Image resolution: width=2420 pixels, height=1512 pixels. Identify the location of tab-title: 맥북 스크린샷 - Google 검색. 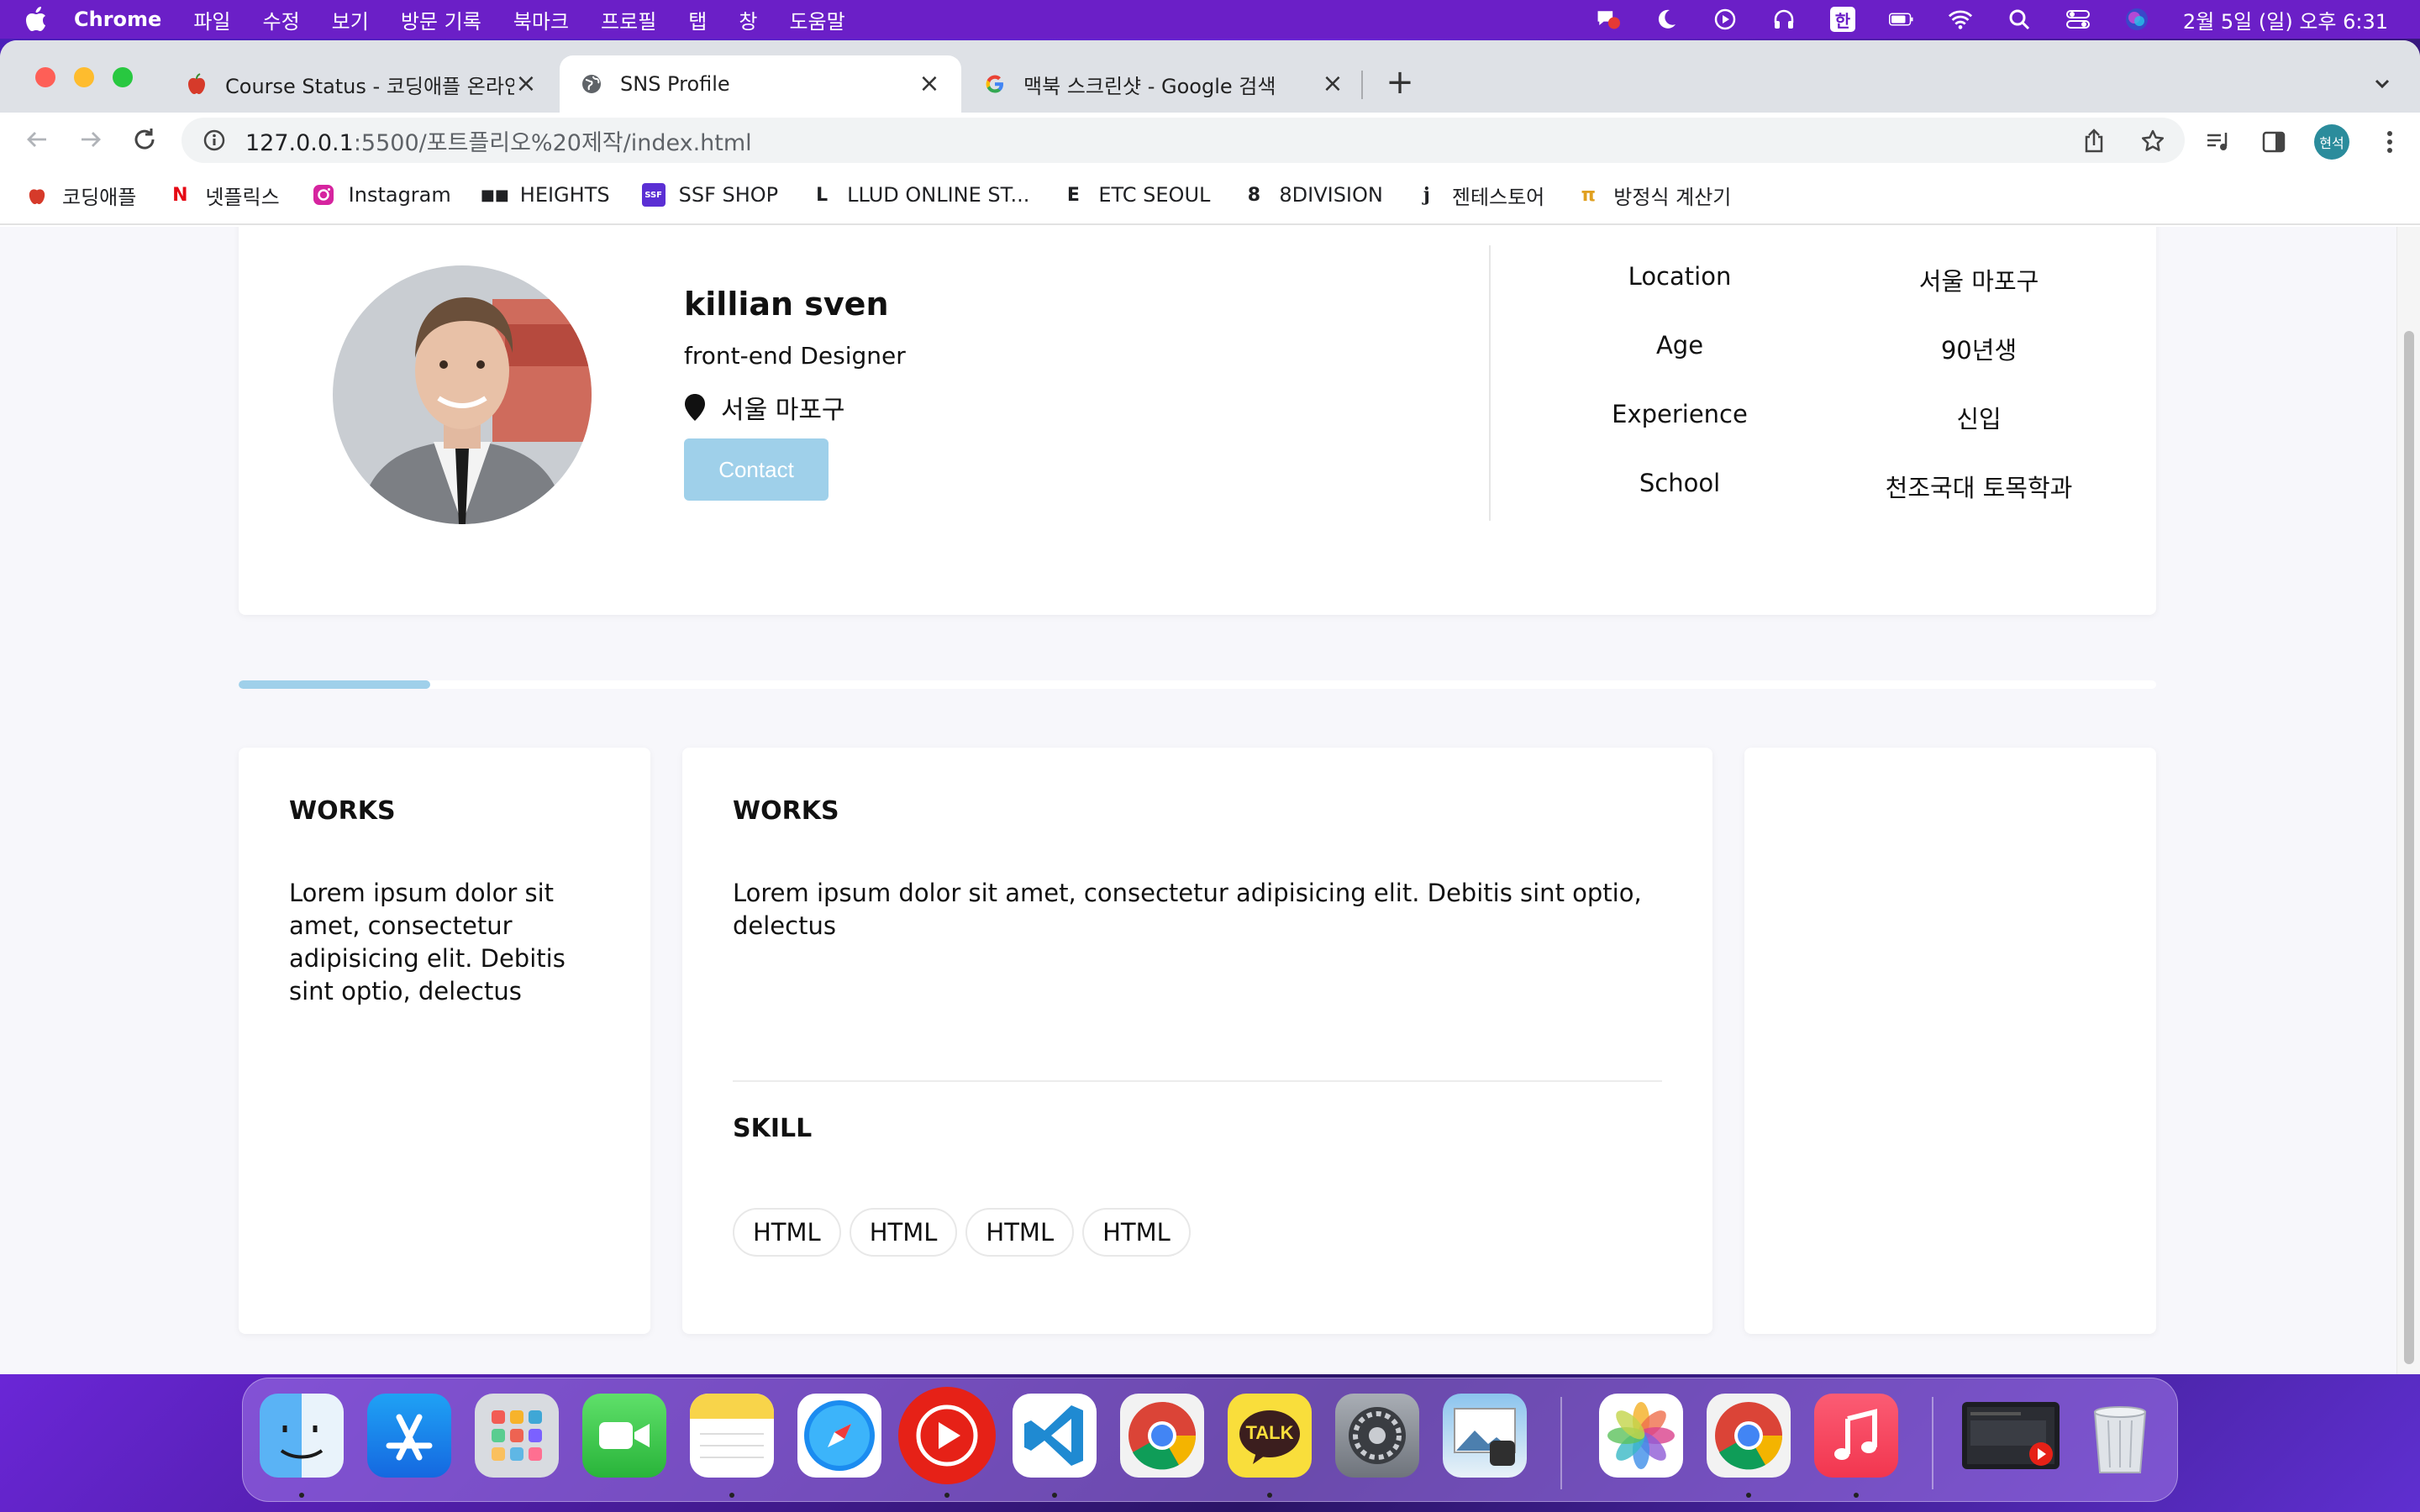
(1149, 86).